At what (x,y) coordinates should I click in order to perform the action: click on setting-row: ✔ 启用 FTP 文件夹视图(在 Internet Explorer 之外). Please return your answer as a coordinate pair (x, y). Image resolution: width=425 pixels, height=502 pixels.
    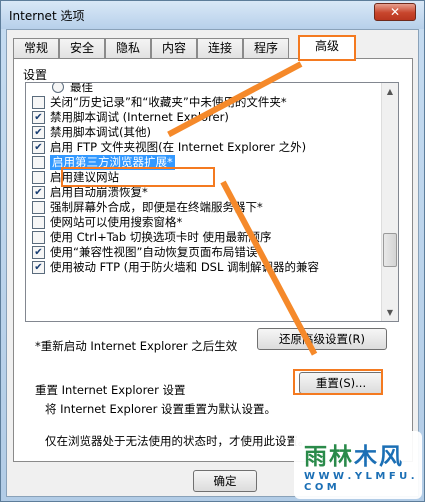
    Looking at the image, I should click on (204, 147).